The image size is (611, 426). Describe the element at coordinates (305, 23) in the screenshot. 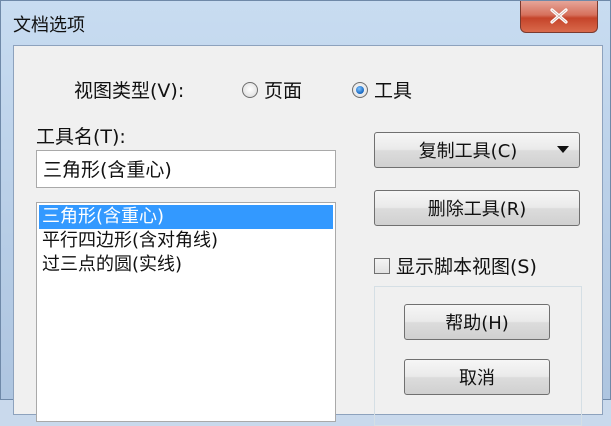

I see `title-bar: 文档选项` at that location.